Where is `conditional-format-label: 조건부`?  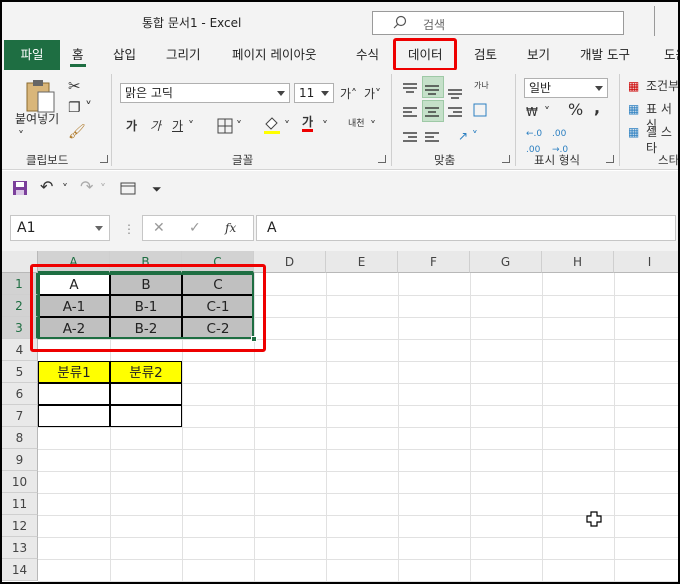 conditional-format-label: 조건부 is located at coordinates (662, 86).